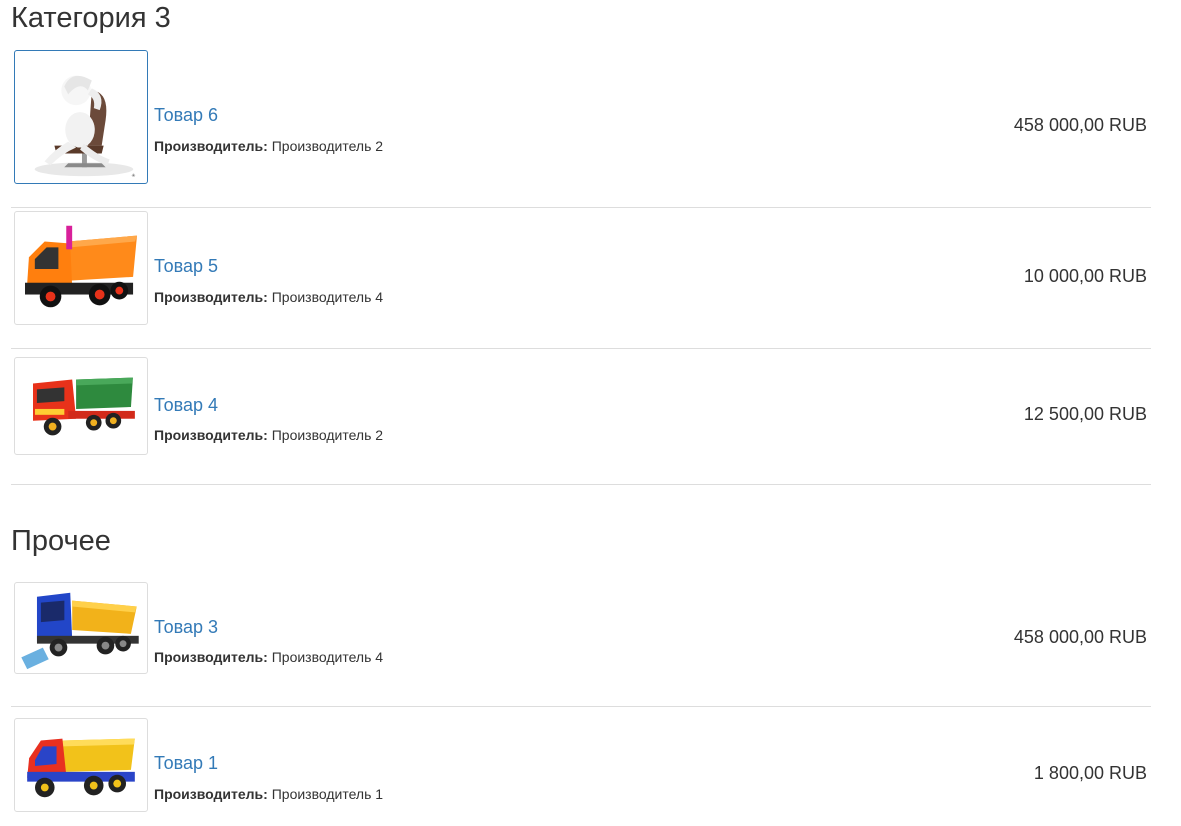 The width and height of the screenshot is (1181, 826). What do you see at coordinates (1085, 276) in the screenshot?
I see `price: 10 000,00 RUB` at bounding box center [1085, 276].